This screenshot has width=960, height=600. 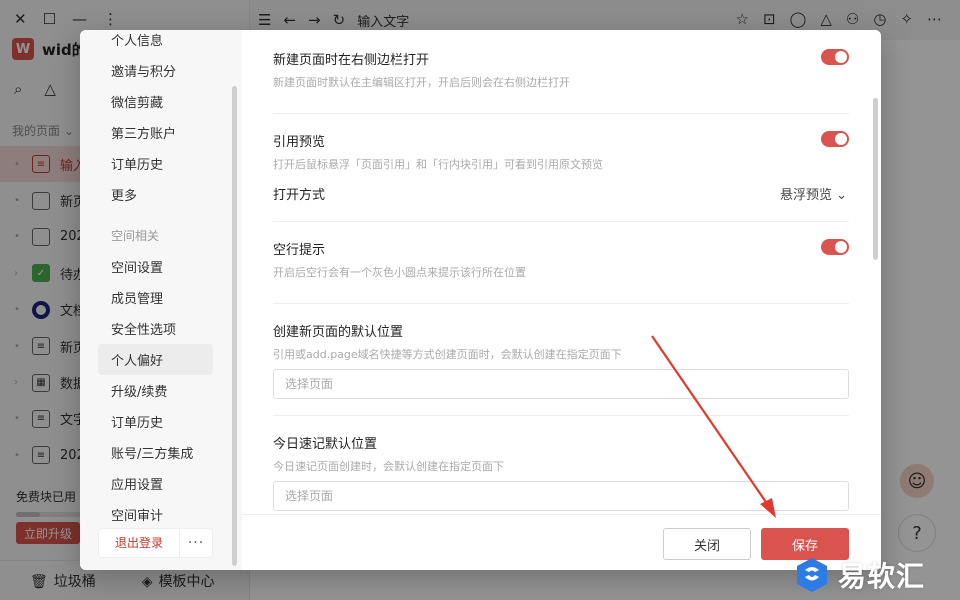 I want to click on more-options-icon: ···, so click(x=196, y=543).